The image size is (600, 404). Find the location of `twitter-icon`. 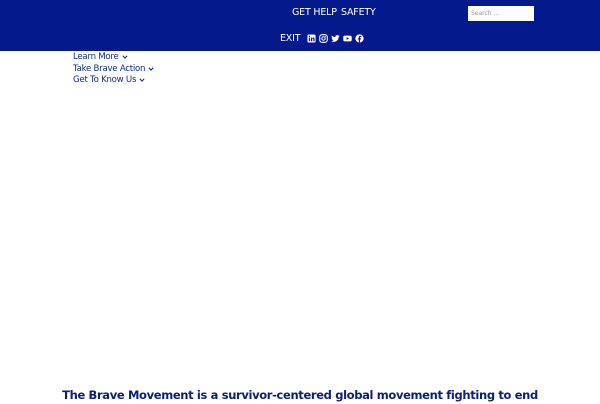

twitter-icon is located at coordinates (335, 38).